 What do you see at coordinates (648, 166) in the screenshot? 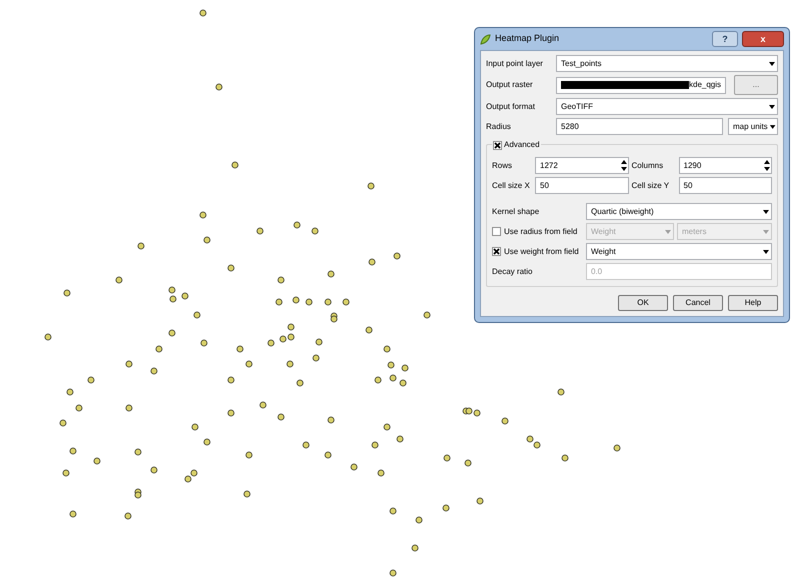
I see `field-label: Columns` at bounding box center [648, 166].